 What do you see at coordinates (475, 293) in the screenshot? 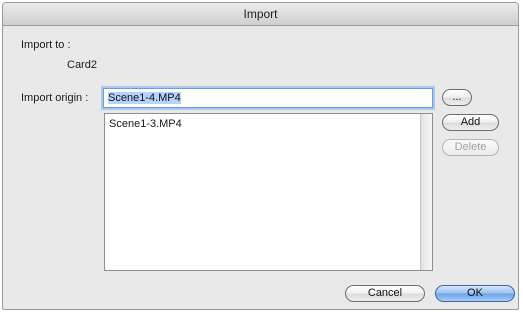
I see `ok-button: OK` at bounding box center [475, 293].